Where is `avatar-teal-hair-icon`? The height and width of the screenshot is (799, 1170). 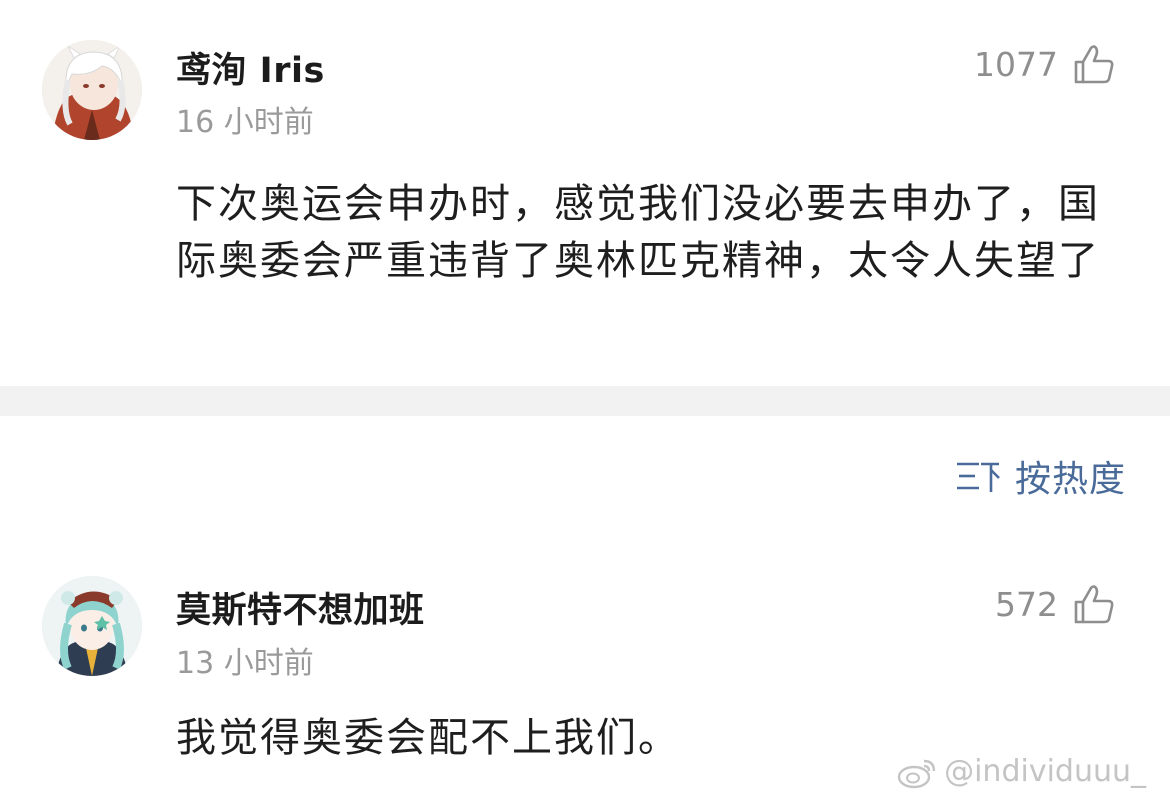 avatar-teal-hair-icon is located at coordinates (92, 626).